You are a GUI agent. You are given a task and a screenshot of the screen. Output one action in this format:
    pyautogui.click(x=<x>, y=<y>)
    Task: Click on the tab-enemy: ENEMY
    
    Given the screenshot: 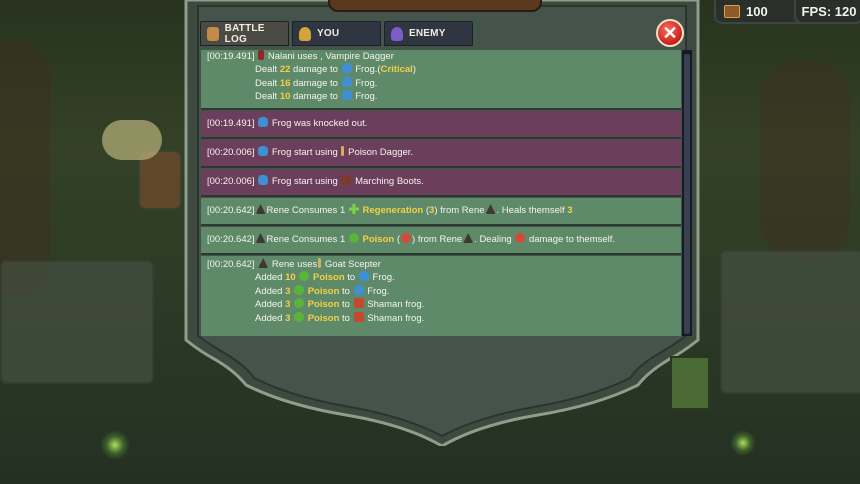 What is the action you would take?
    pyautogui.click(x=428, y=33)
    